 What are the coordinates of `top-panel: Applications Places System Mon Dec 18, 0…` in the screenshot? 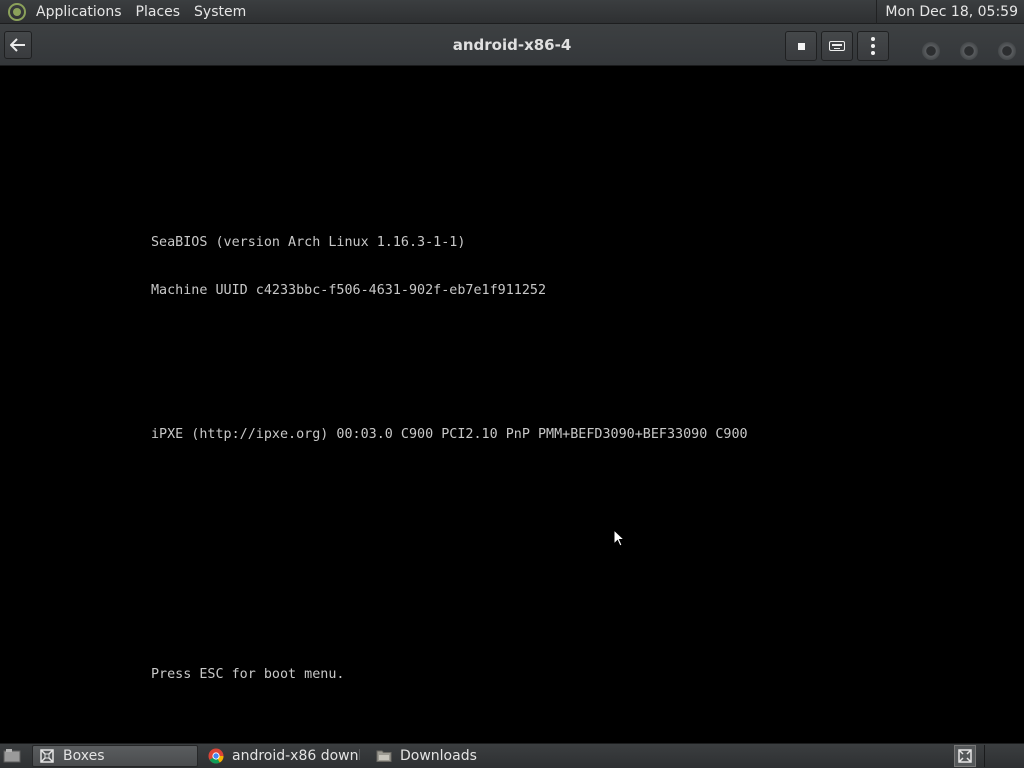 It's located at (512, 12).